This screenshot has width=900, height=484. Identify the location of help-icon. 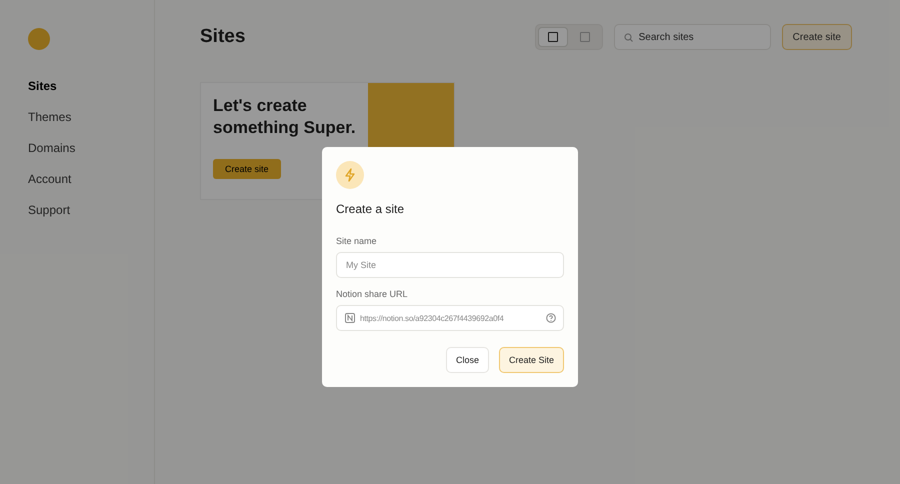
(551, 318).